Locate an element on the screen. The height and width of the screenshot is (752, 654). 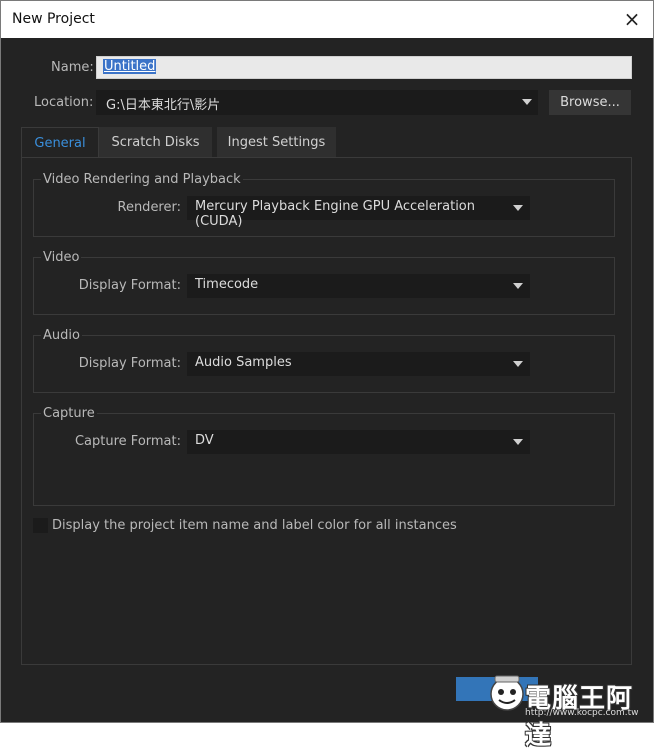
video-display-format-value: Timecode is located at coordinates (227, 284).